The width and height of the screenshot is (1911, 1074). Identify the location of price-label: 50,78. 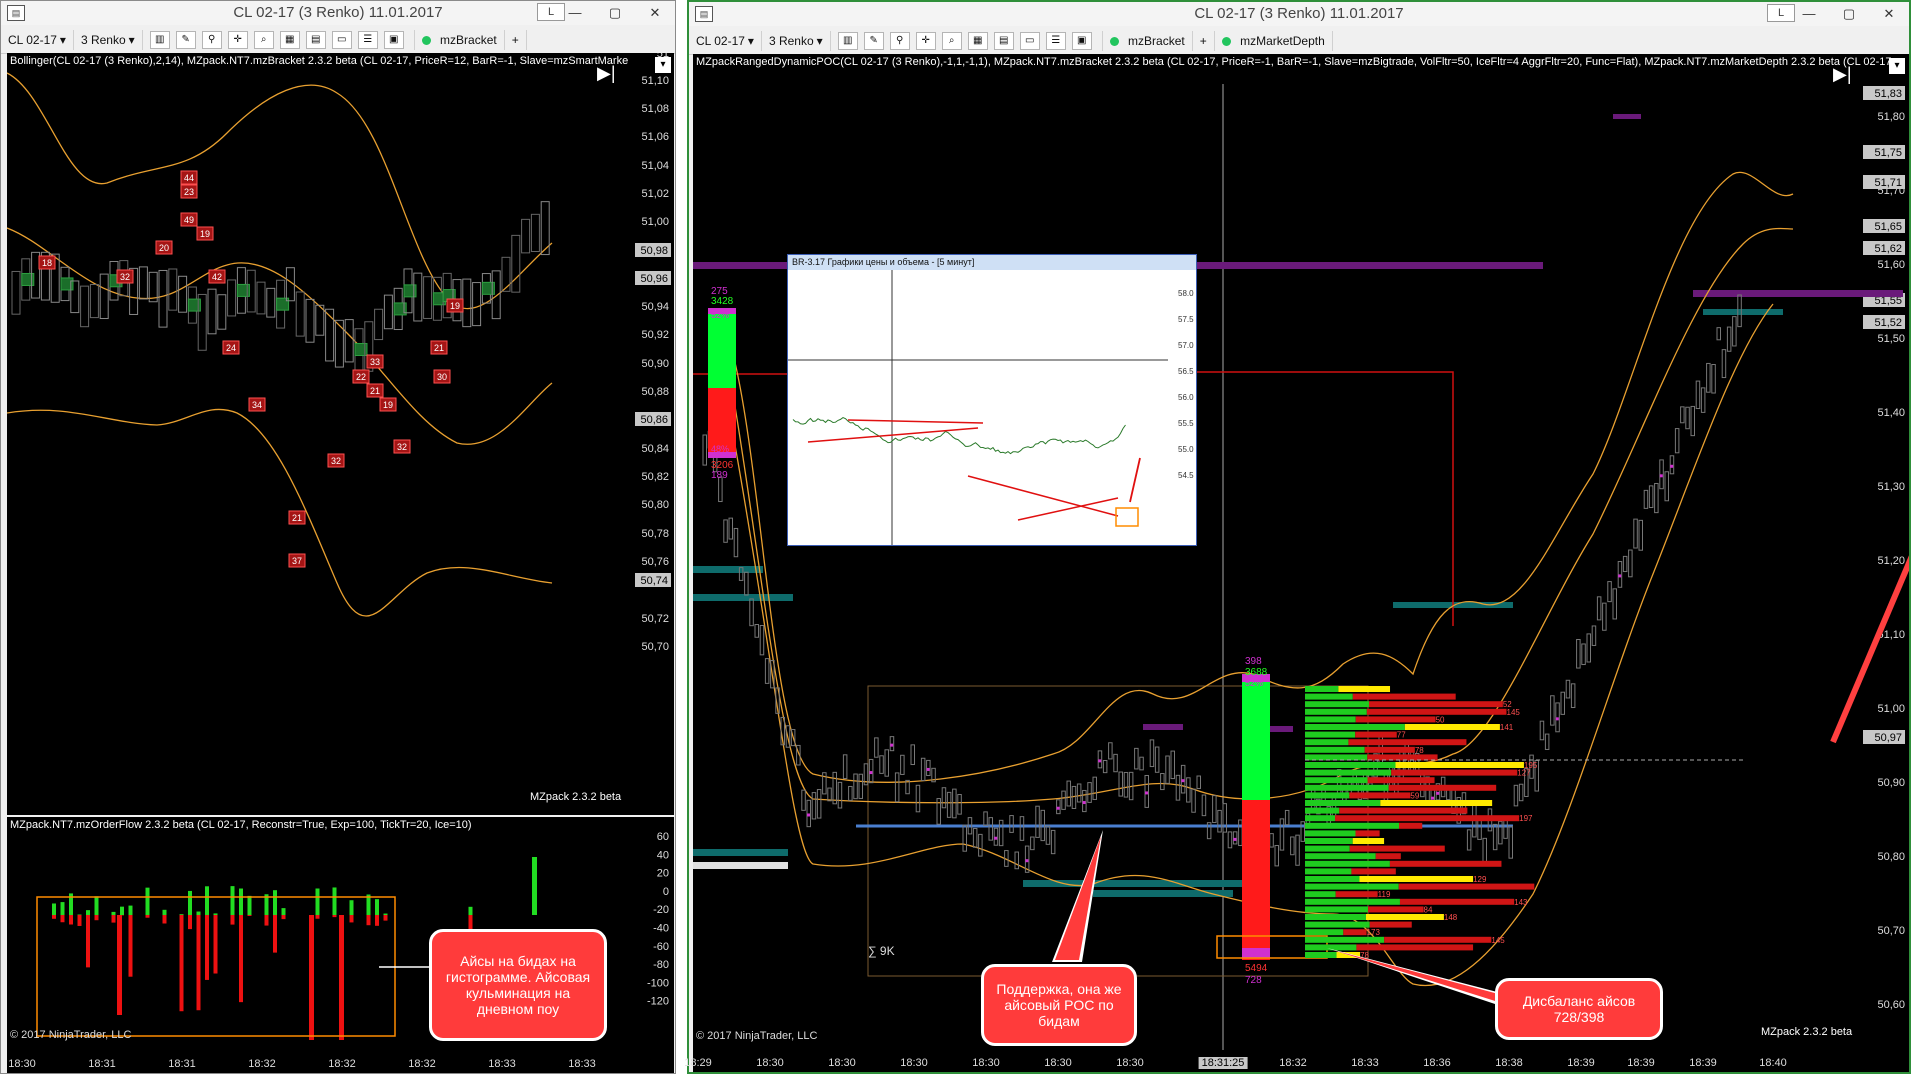
(655, 534).